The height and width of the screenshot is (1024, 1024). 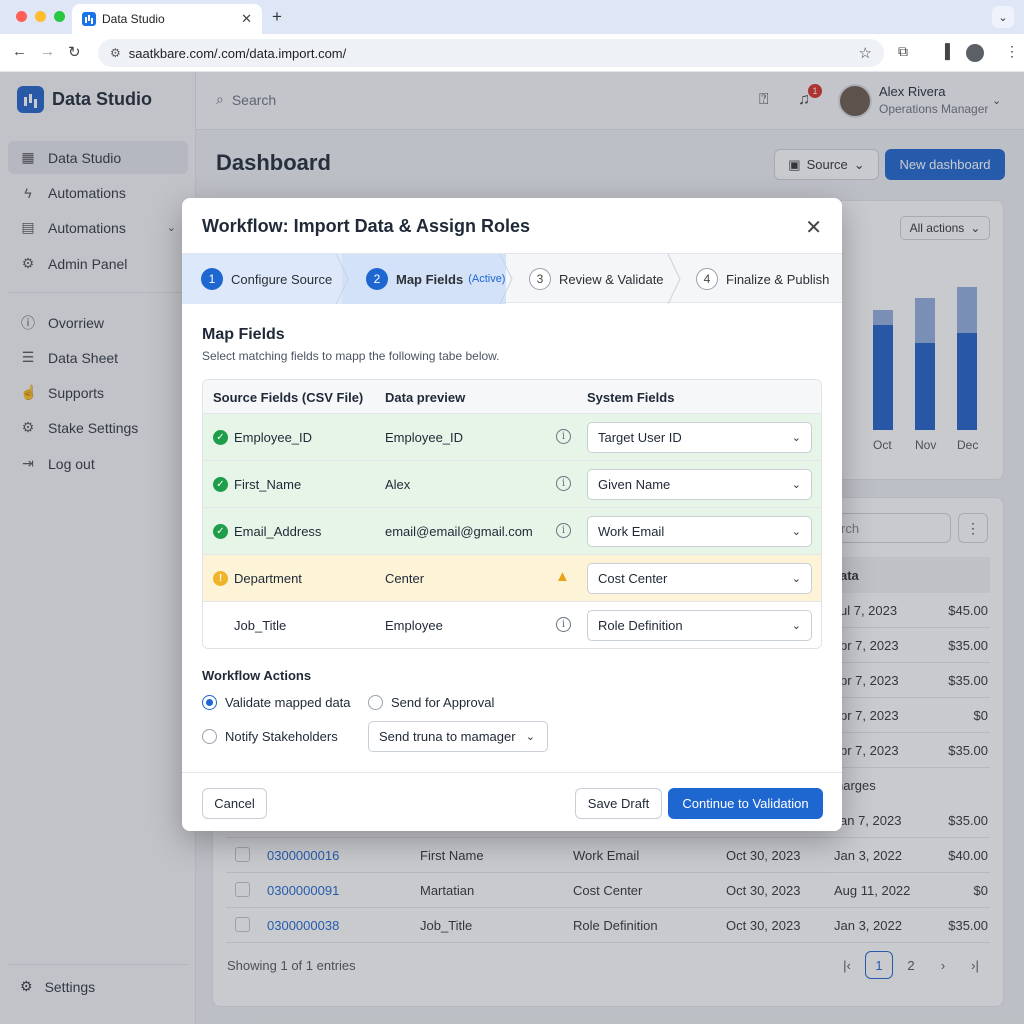 I want to click on system-field-select: Work Email ⌄, so click(x=699, y=531).